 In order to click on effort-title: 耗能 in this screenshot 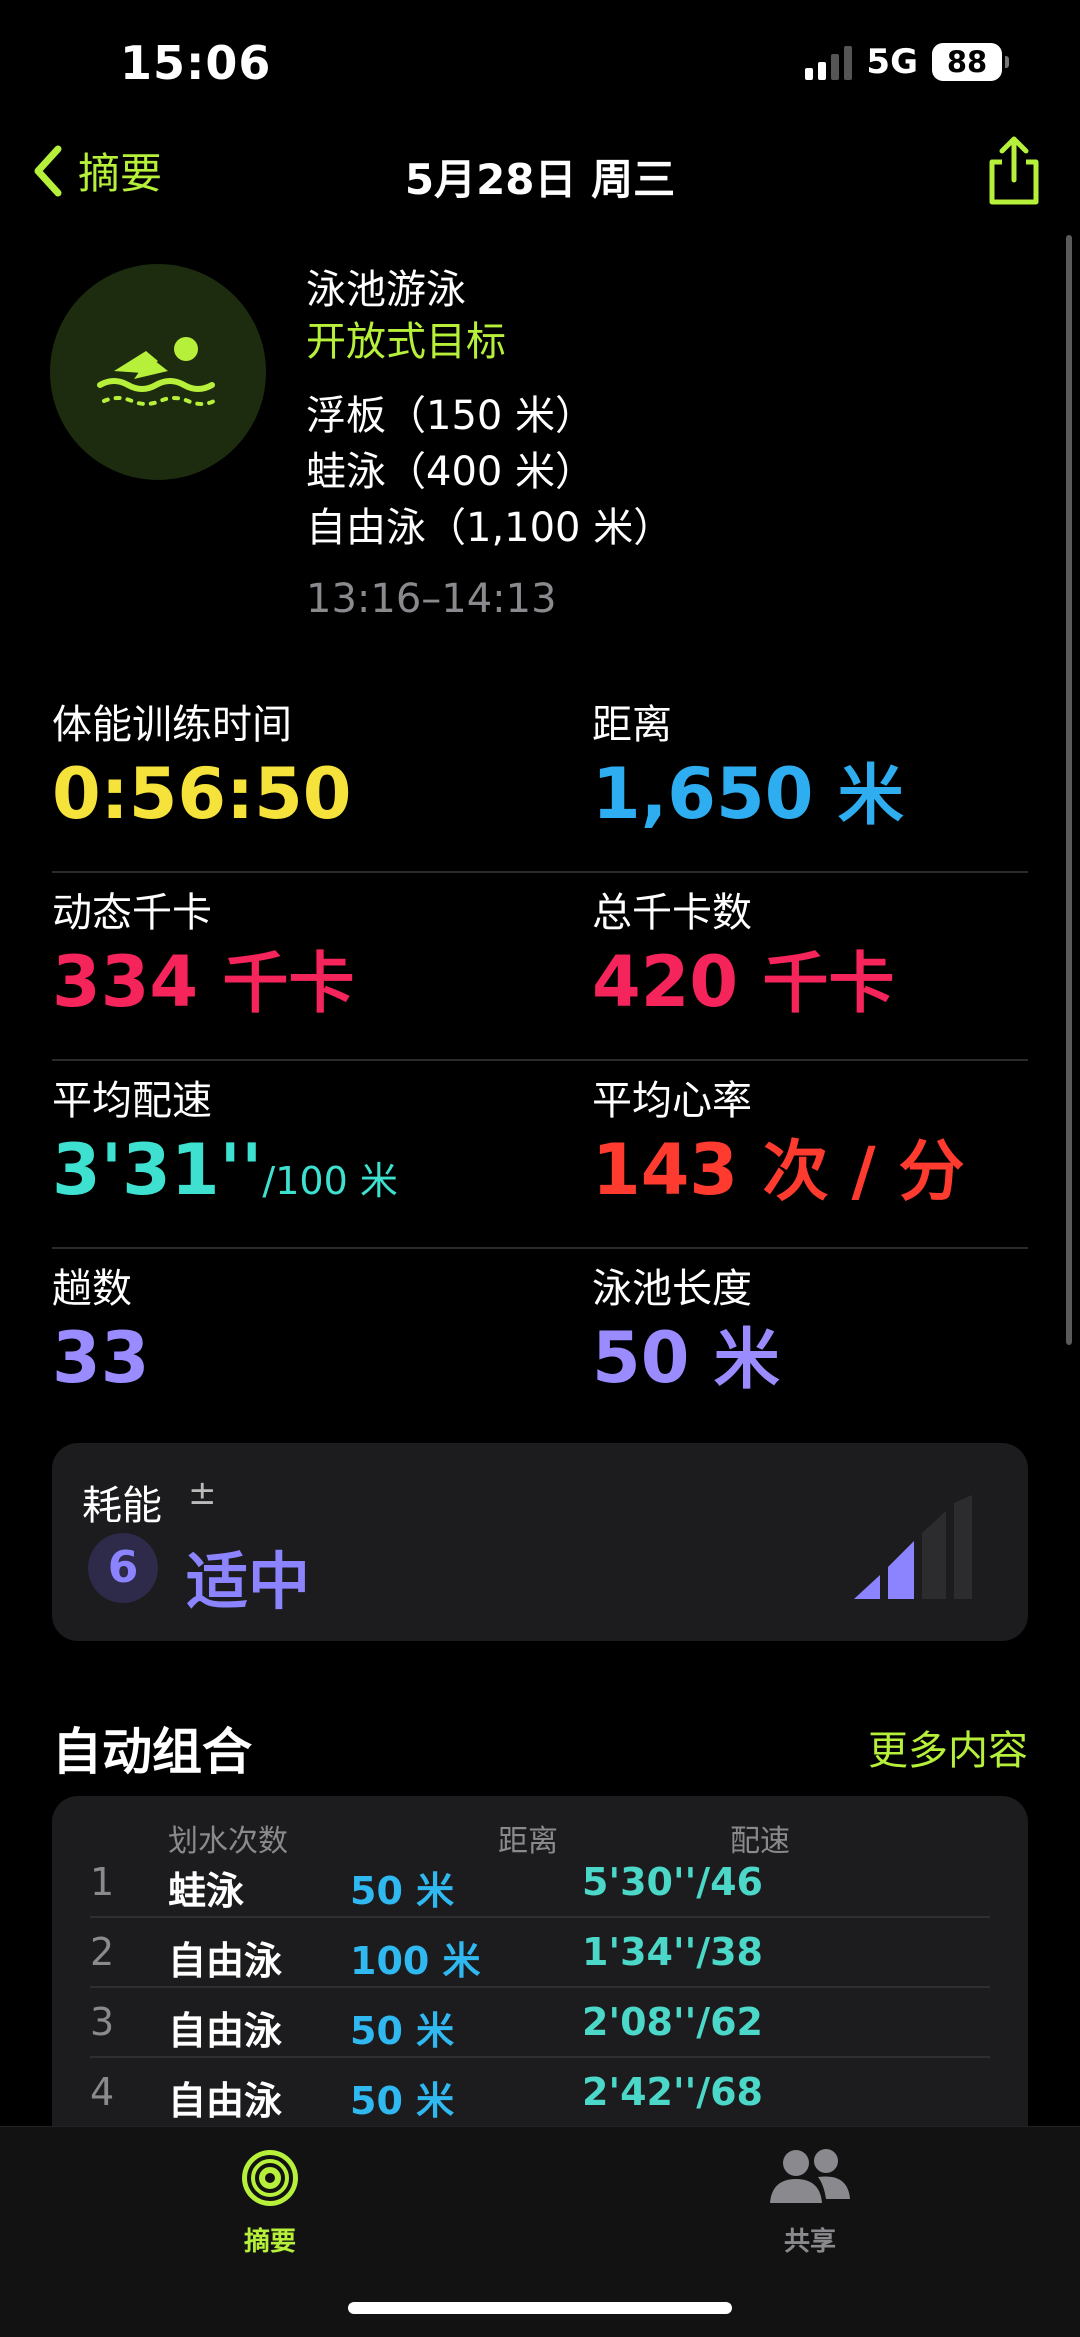, I will do `click(122, 1506)`.